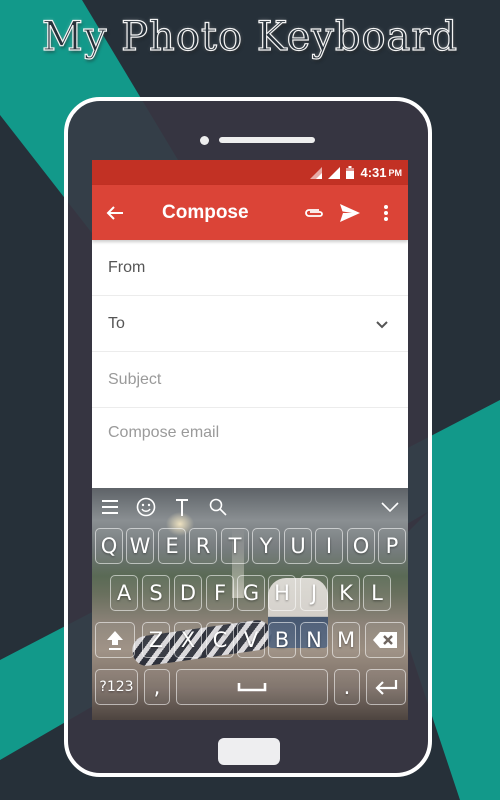  What do you see at coordinates (164, 432) in the screenshot?
I see `compose-body-placeholder: Compose email` at bounding box center [164, 432].